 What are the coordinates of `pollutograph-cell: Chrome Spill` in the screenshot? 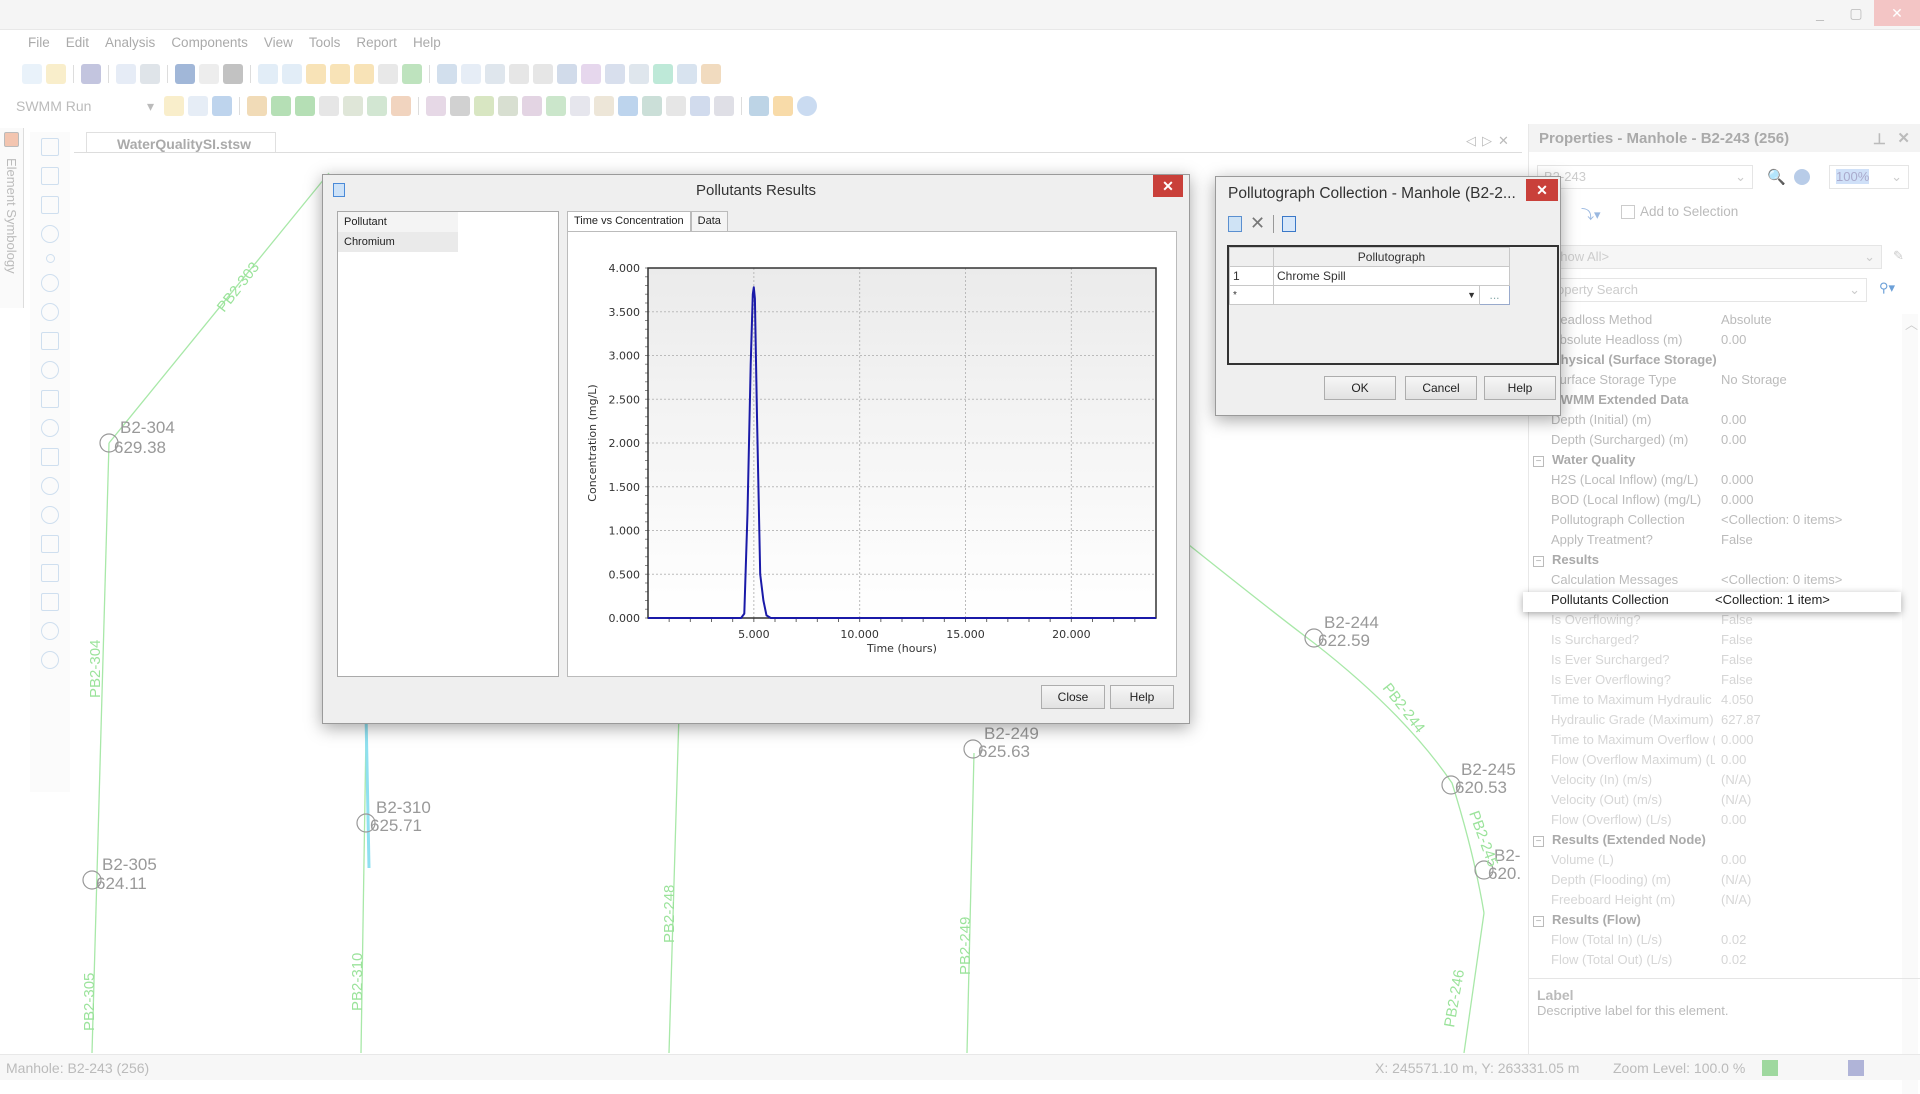 It's located at (1391, 276).